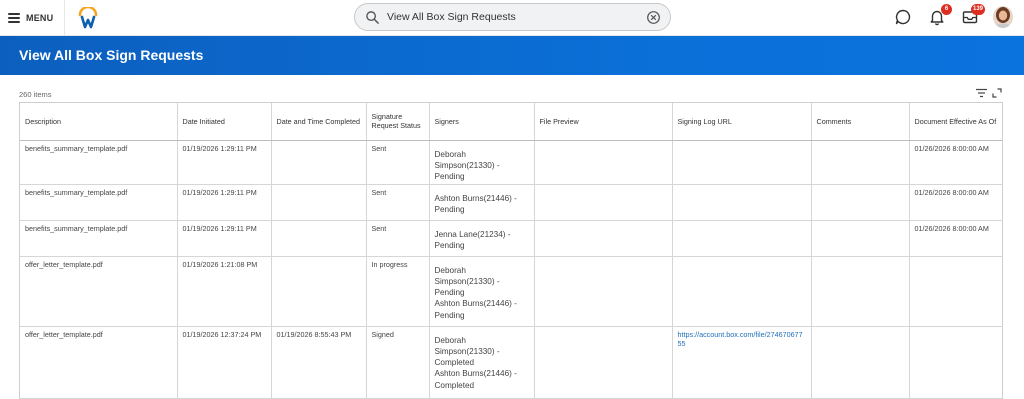 The image size is (1024, 399). Describe the element at coordinates (64, 18) in the screenshot. I see `header-divider` at that location.